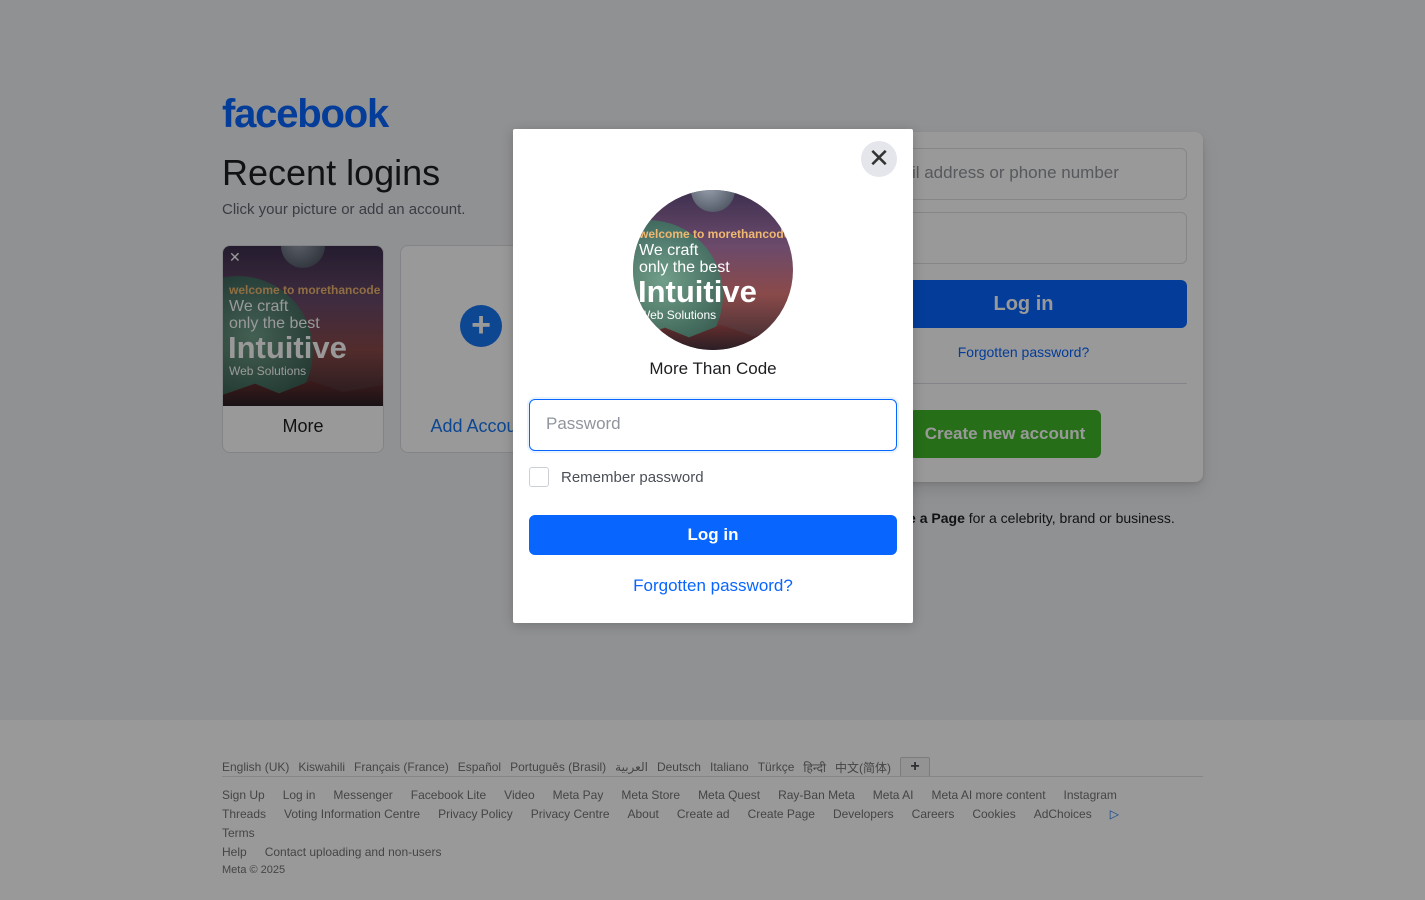 Image resolution: width=1425 pixels, height=900 pixels. What do you see at coordinates (669, 250) in the screenshot?
I see `art-line-2a: We craft` at bounding box center [669, 250].